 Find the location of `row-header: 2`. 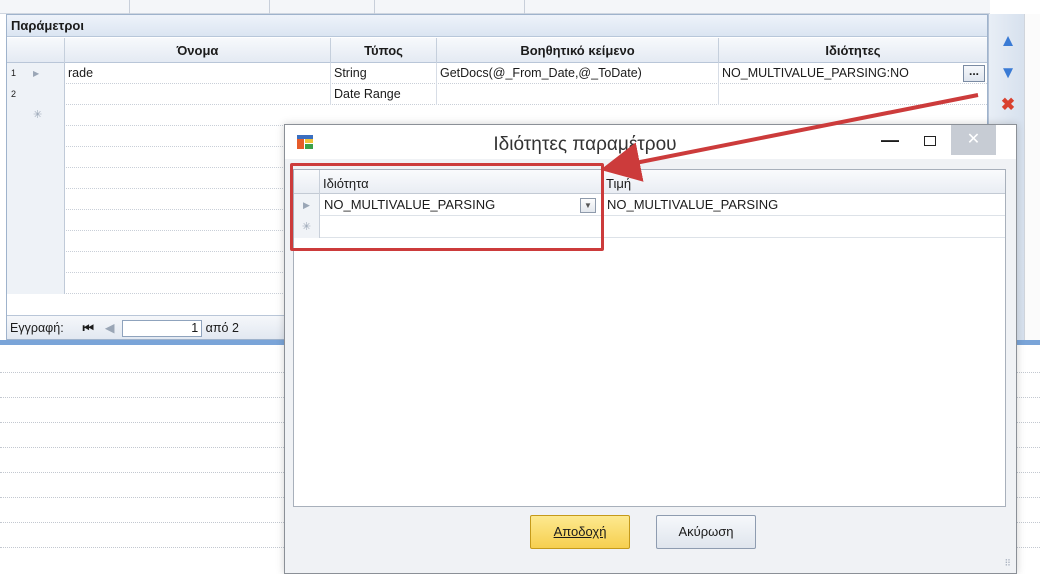

row-header: 2 is located at coordinates (36, 94).